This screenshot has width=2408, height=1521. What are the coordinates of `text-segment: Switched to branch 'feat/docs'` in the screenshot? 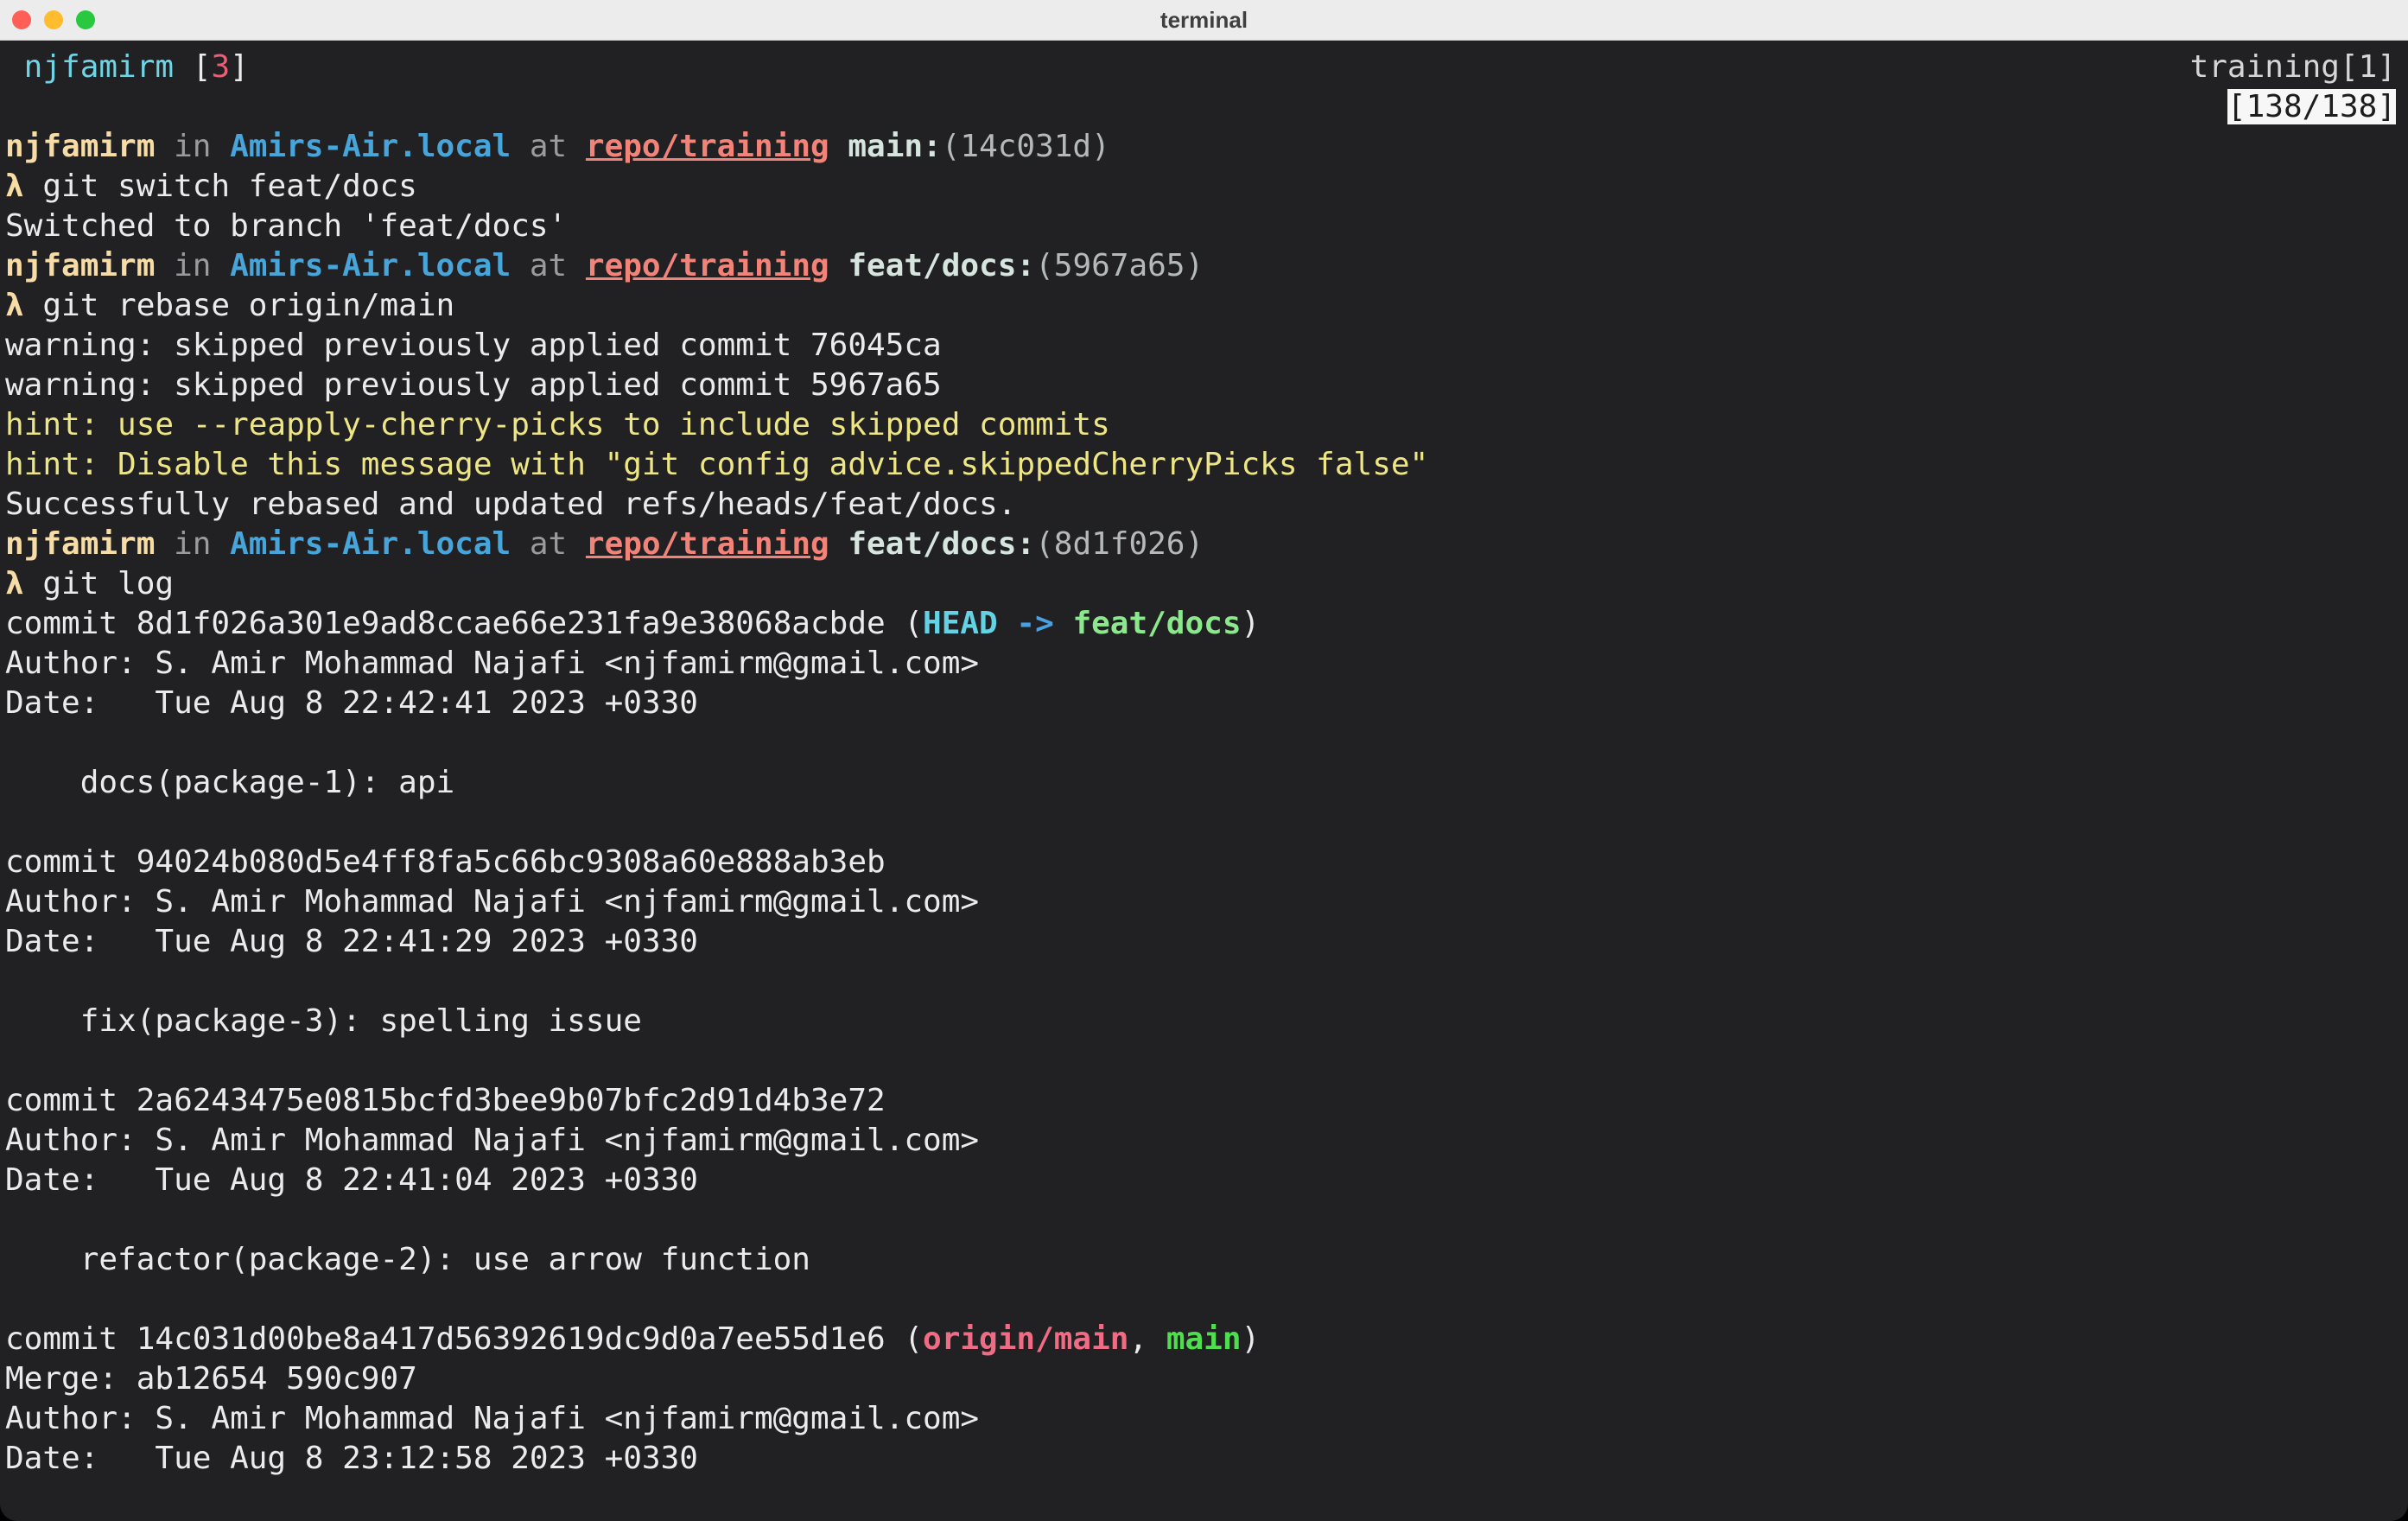 It's located at (286, 226).